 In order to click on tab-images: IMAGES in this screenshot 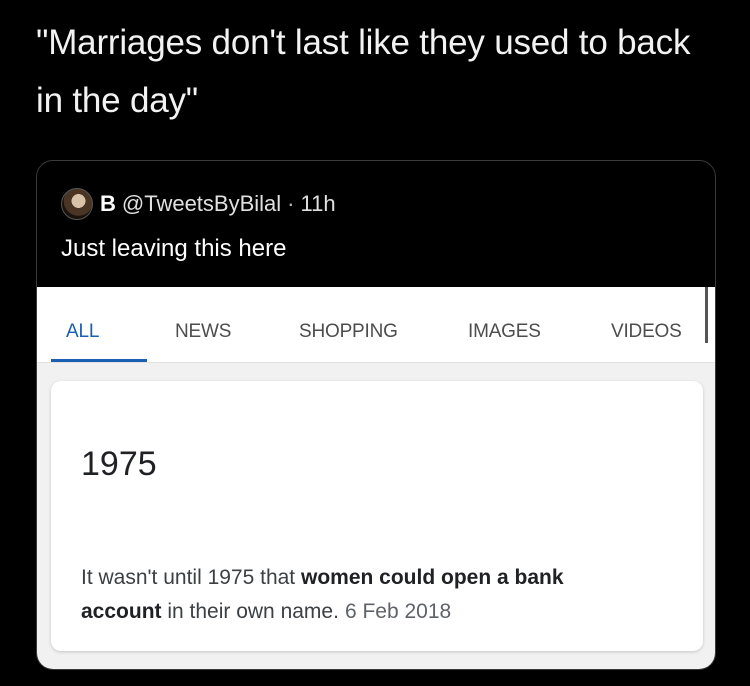, I will do `click(504, 332)`.